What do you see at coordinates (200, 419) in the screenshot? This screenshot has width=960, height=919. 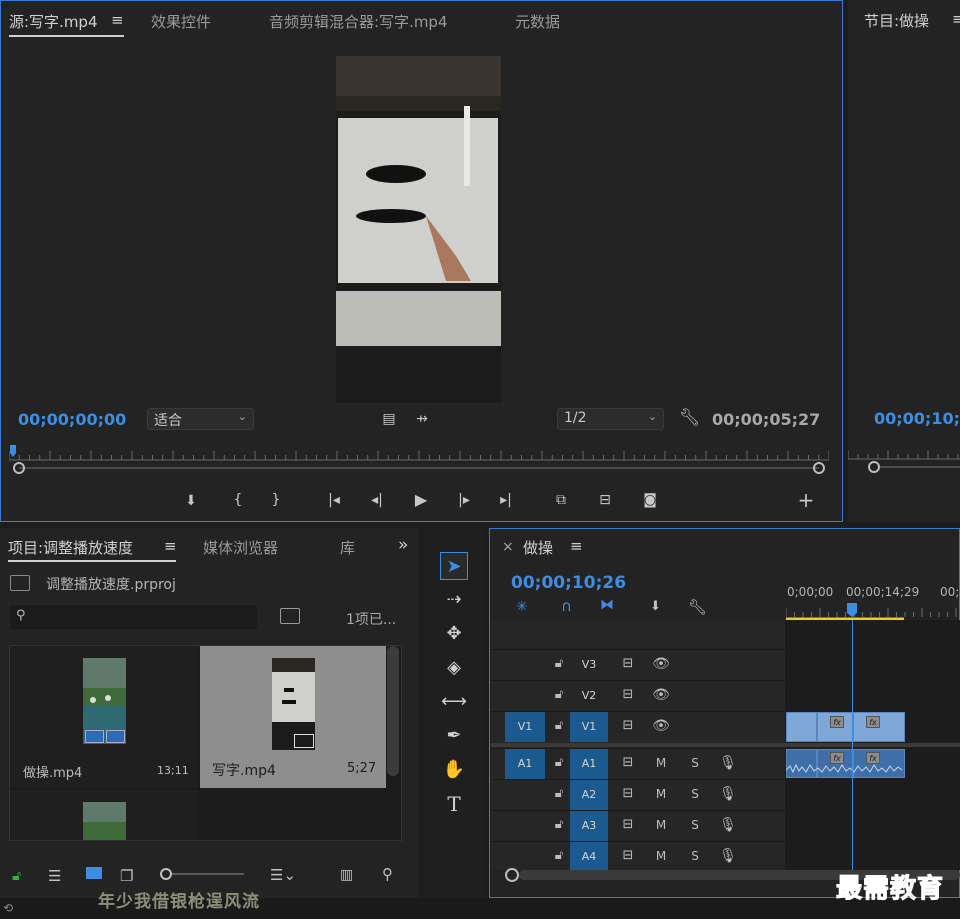 I see `fit-dropdown: 适合 ⌄` at bounding box center [200, 419].